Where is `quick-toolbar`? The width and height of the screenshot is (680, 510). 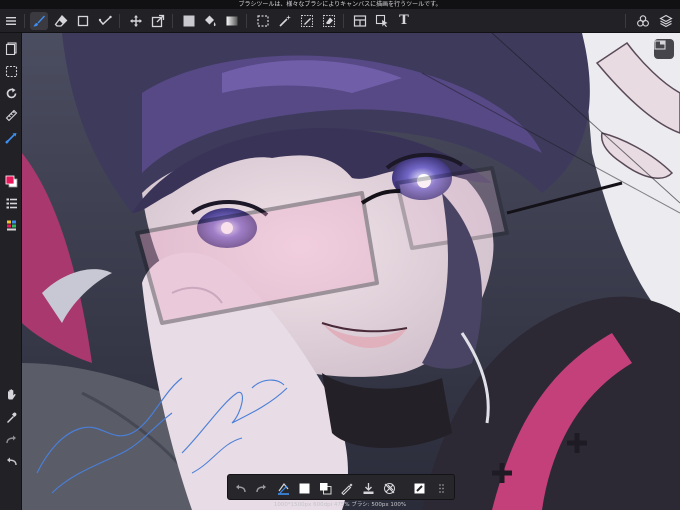 quick-toolbar is located at coordinates (341, 487).